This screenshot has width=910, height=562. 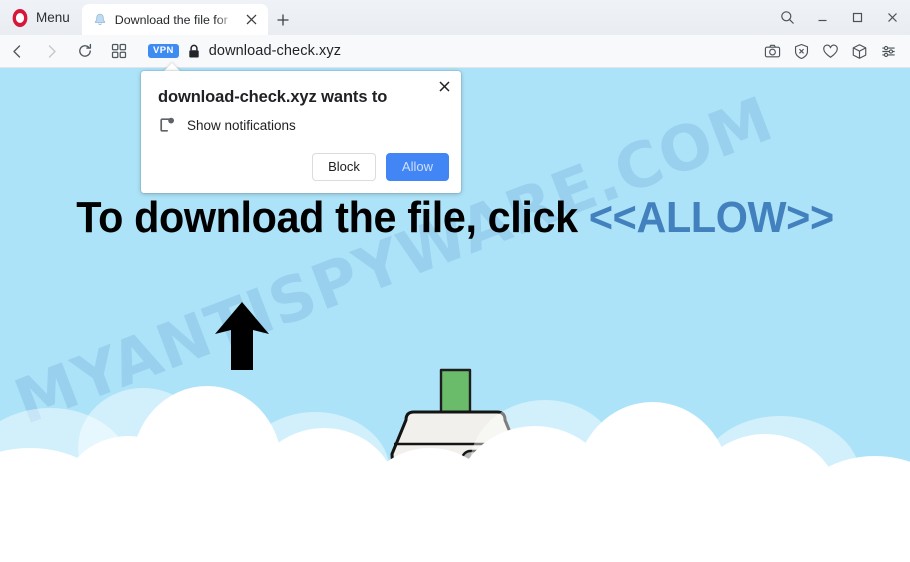 What do you see at coordinates (252, 20) in the screenshot?
I see `tab-close-icon` at bounding box center [252, 20].